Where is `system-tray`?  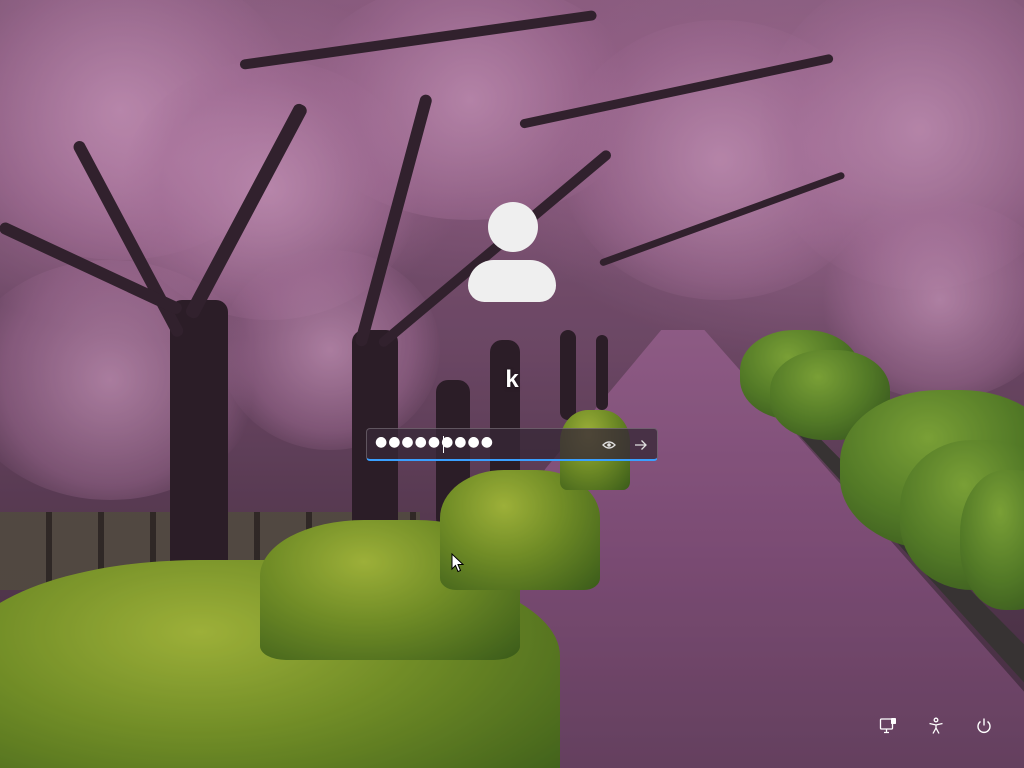 system-tray is located at coordinates (936, 726).